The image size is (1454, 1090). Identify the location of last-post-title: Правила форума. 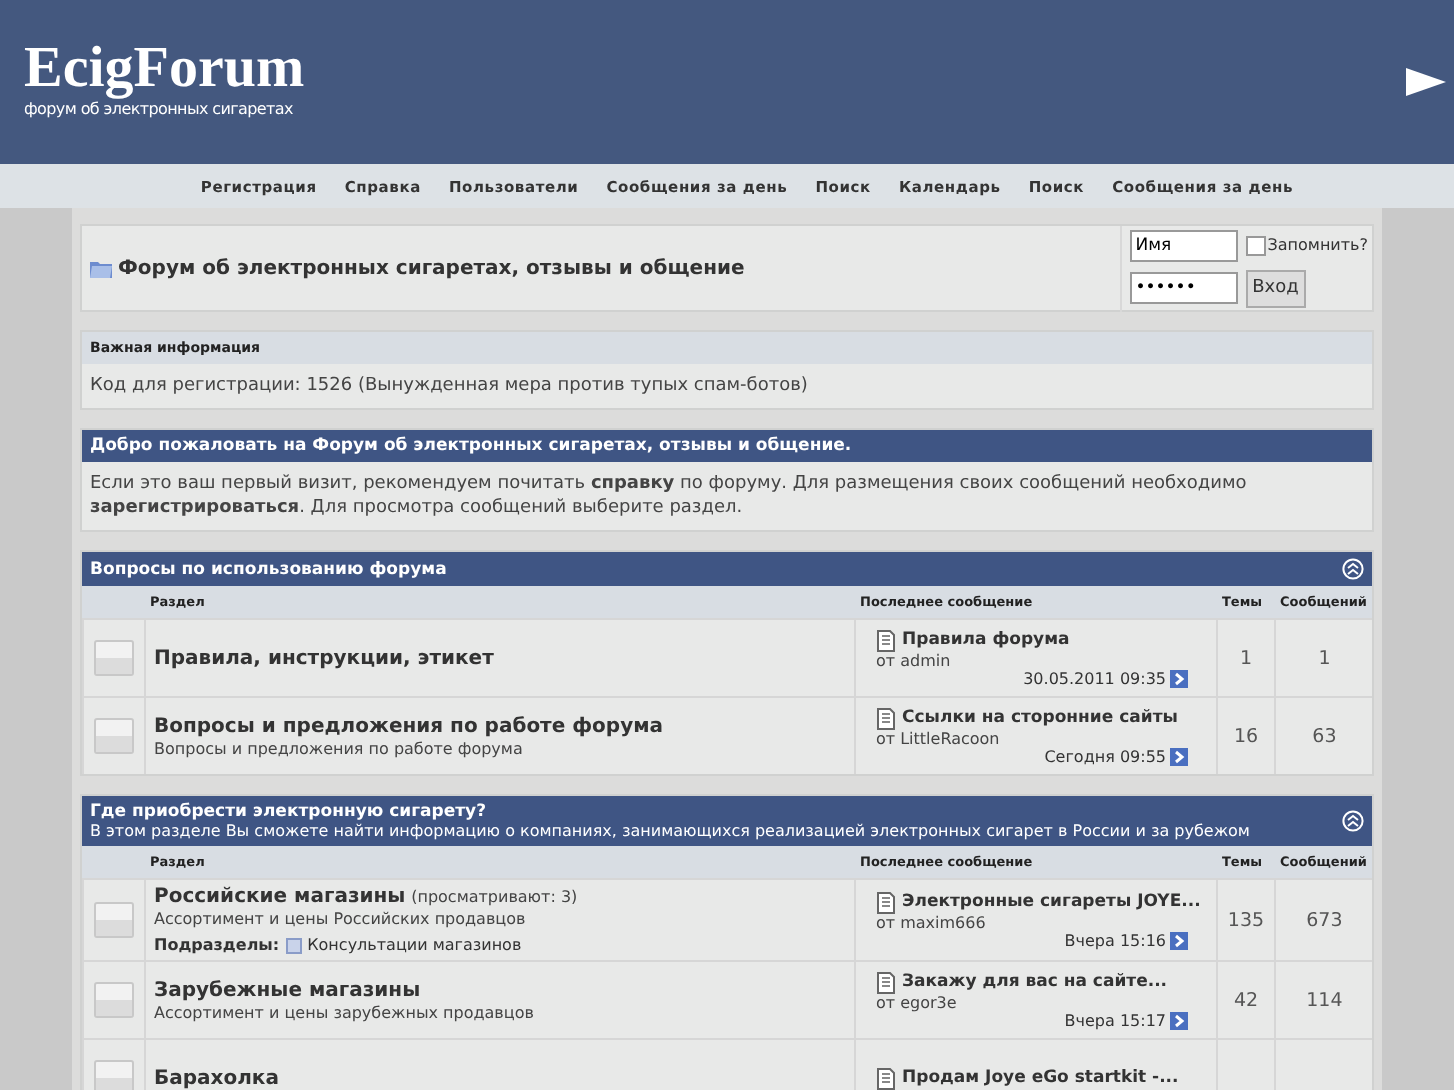
(986, 640).